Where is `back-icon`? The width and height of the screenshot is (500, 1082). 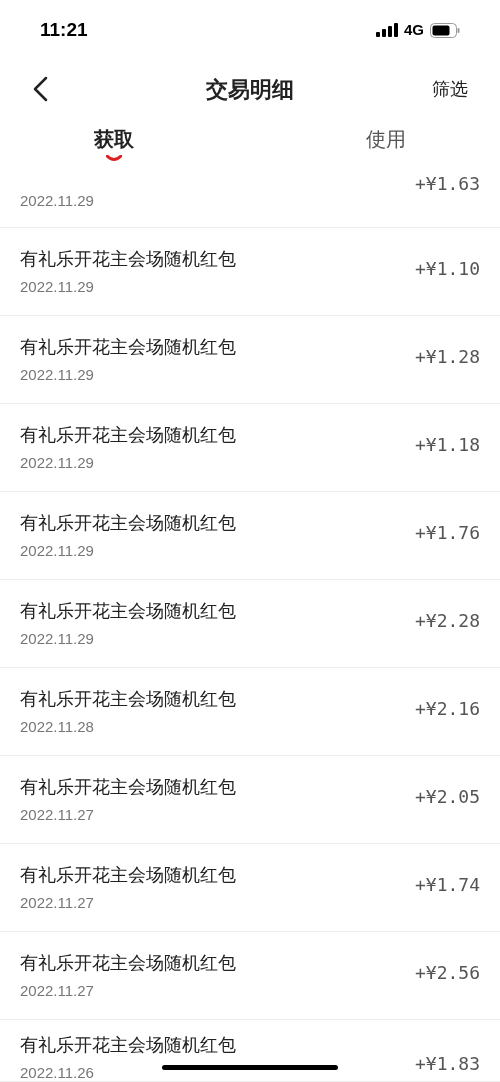
back-icon is located at coordinates (40, 89).